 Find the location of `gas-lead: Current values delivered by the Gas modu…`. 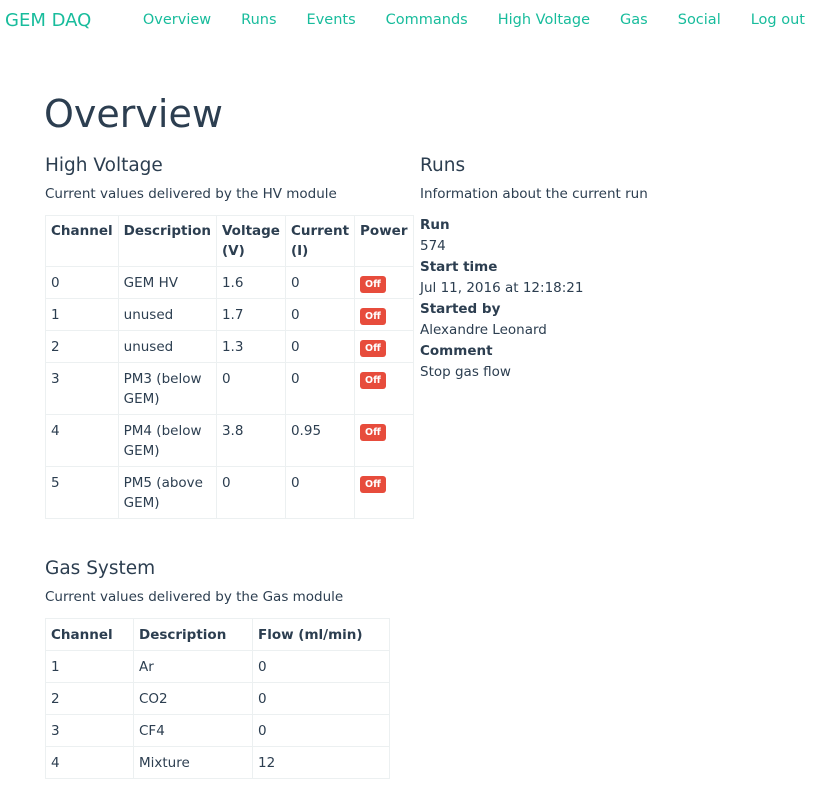

gas-lead: Current values delivered by the Gas modu… is located at coordinates (194, 597).